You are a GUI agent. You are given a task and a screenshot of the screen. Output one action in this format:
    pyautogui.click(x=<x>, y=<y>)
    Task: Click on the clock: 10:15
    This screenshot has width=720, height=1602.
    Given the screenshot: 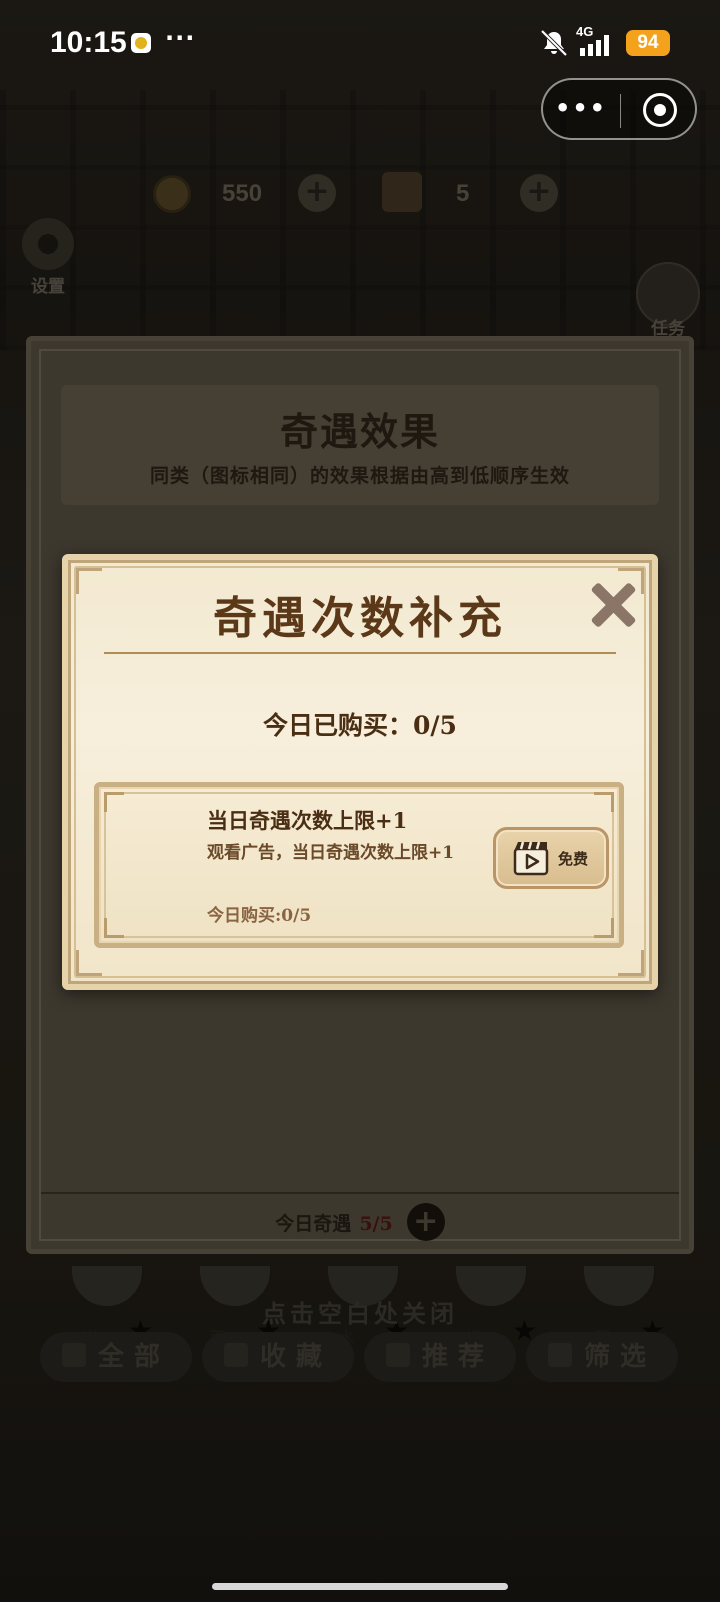 What is the action you would take?
    pyautogui.click(x=88, y=42)
    